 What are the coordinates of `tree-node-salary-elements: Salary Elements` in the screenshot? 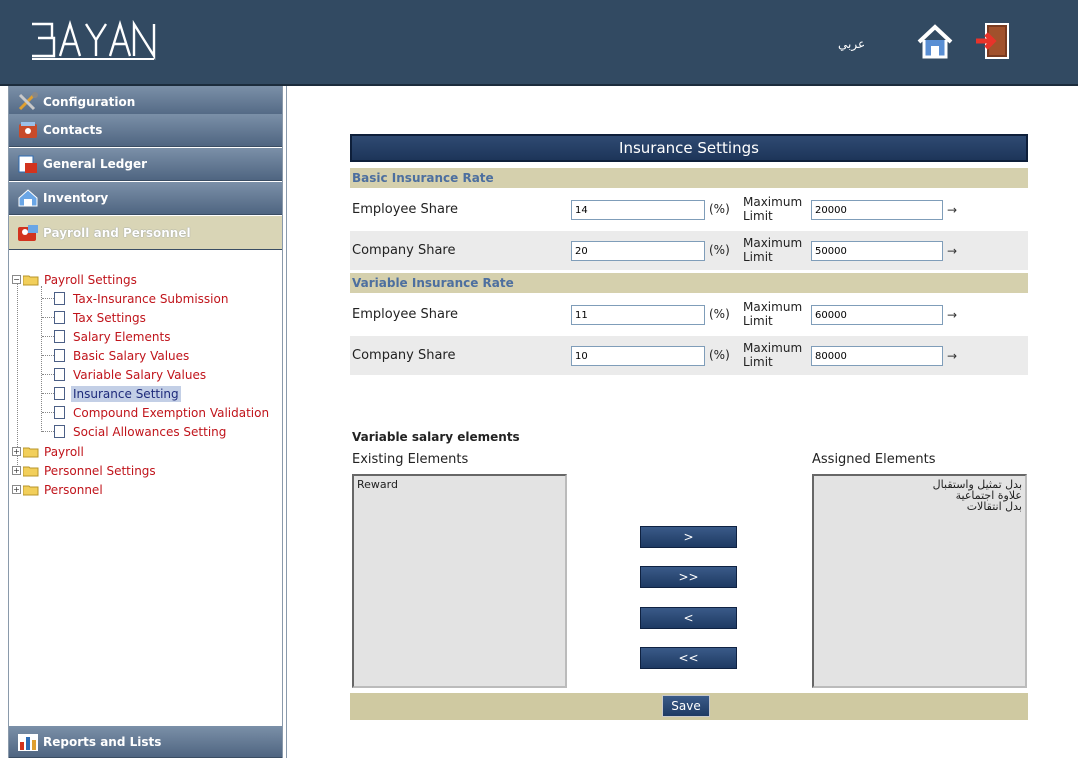 It's located at (113, 336).